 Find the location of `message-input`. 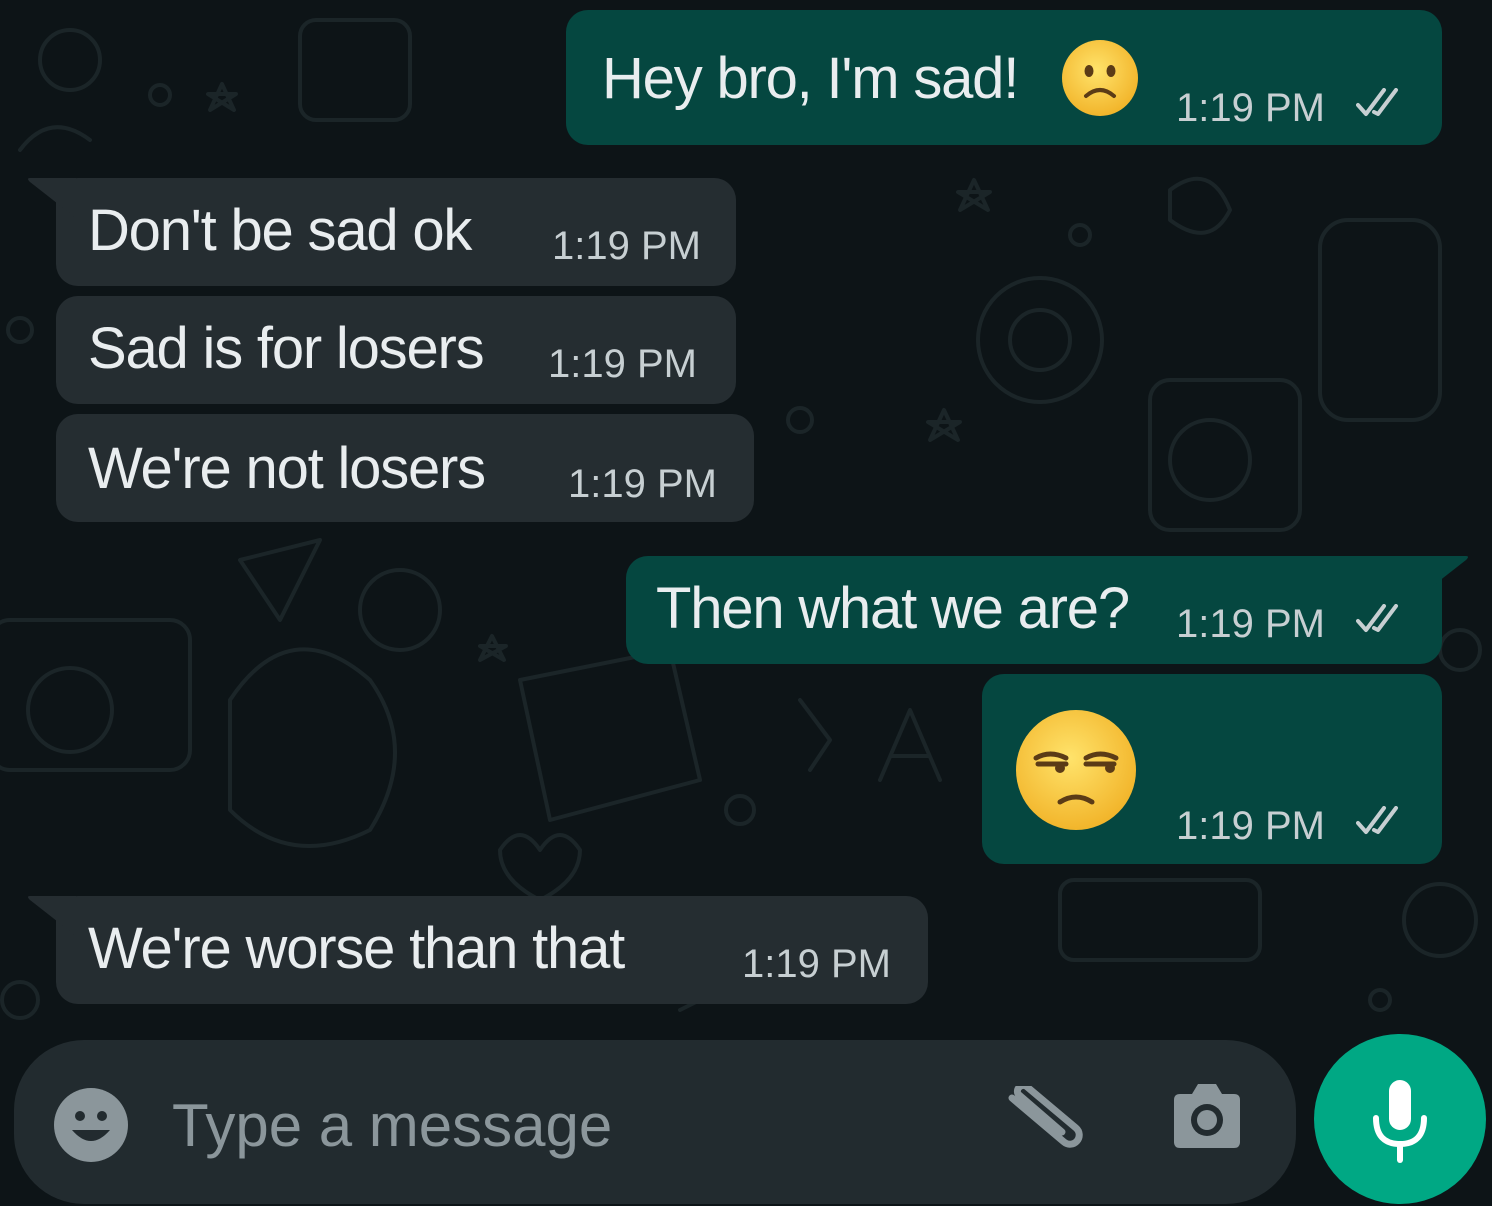

message-input is located at coordinates (572, 1125).